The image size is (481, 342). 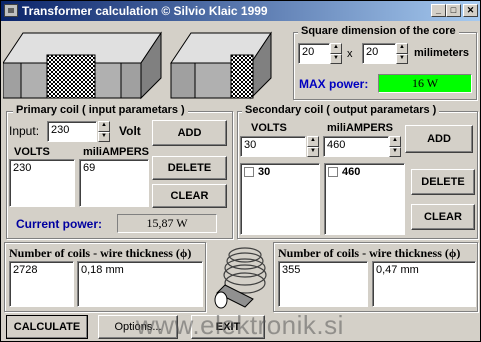 What do you see at coordinates (257, 172) in the screenshot?
I see `list-item: 30` at bounding box center [257, 172].